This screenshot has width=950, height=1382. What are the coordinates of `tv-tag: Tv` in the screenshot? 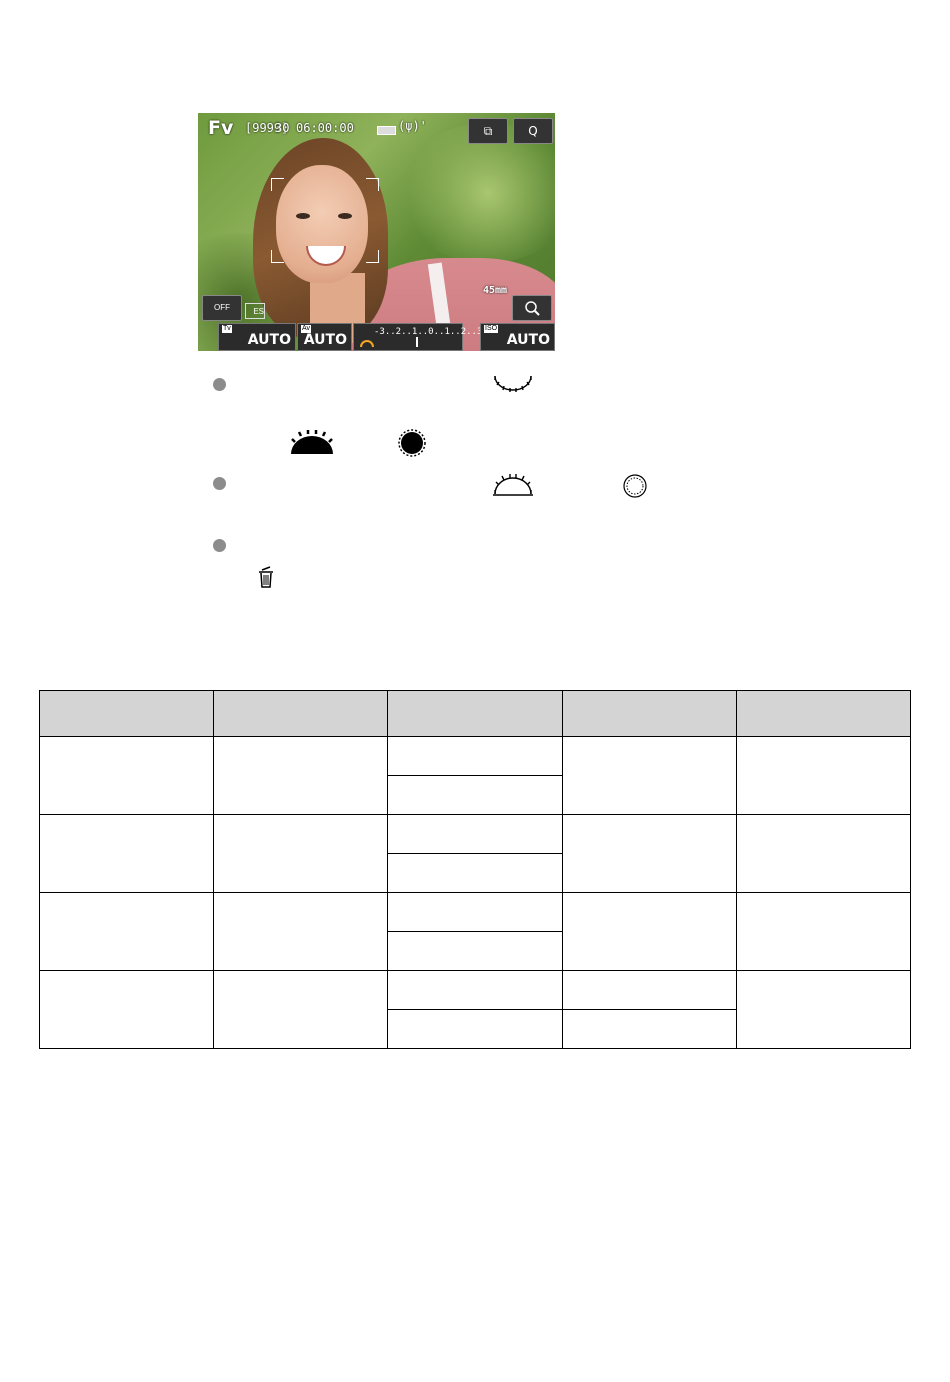 It's located at (227, 329).